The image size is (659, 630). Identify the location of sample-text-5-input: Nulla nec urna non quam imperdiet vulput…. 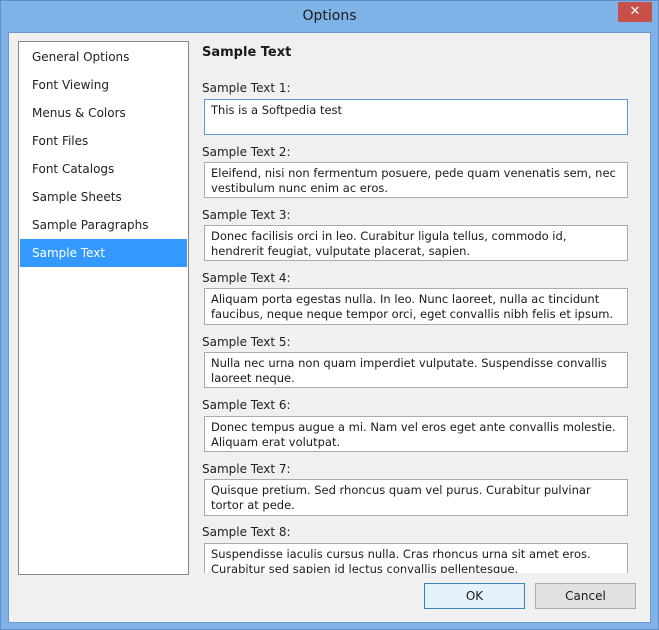
(416, 370).